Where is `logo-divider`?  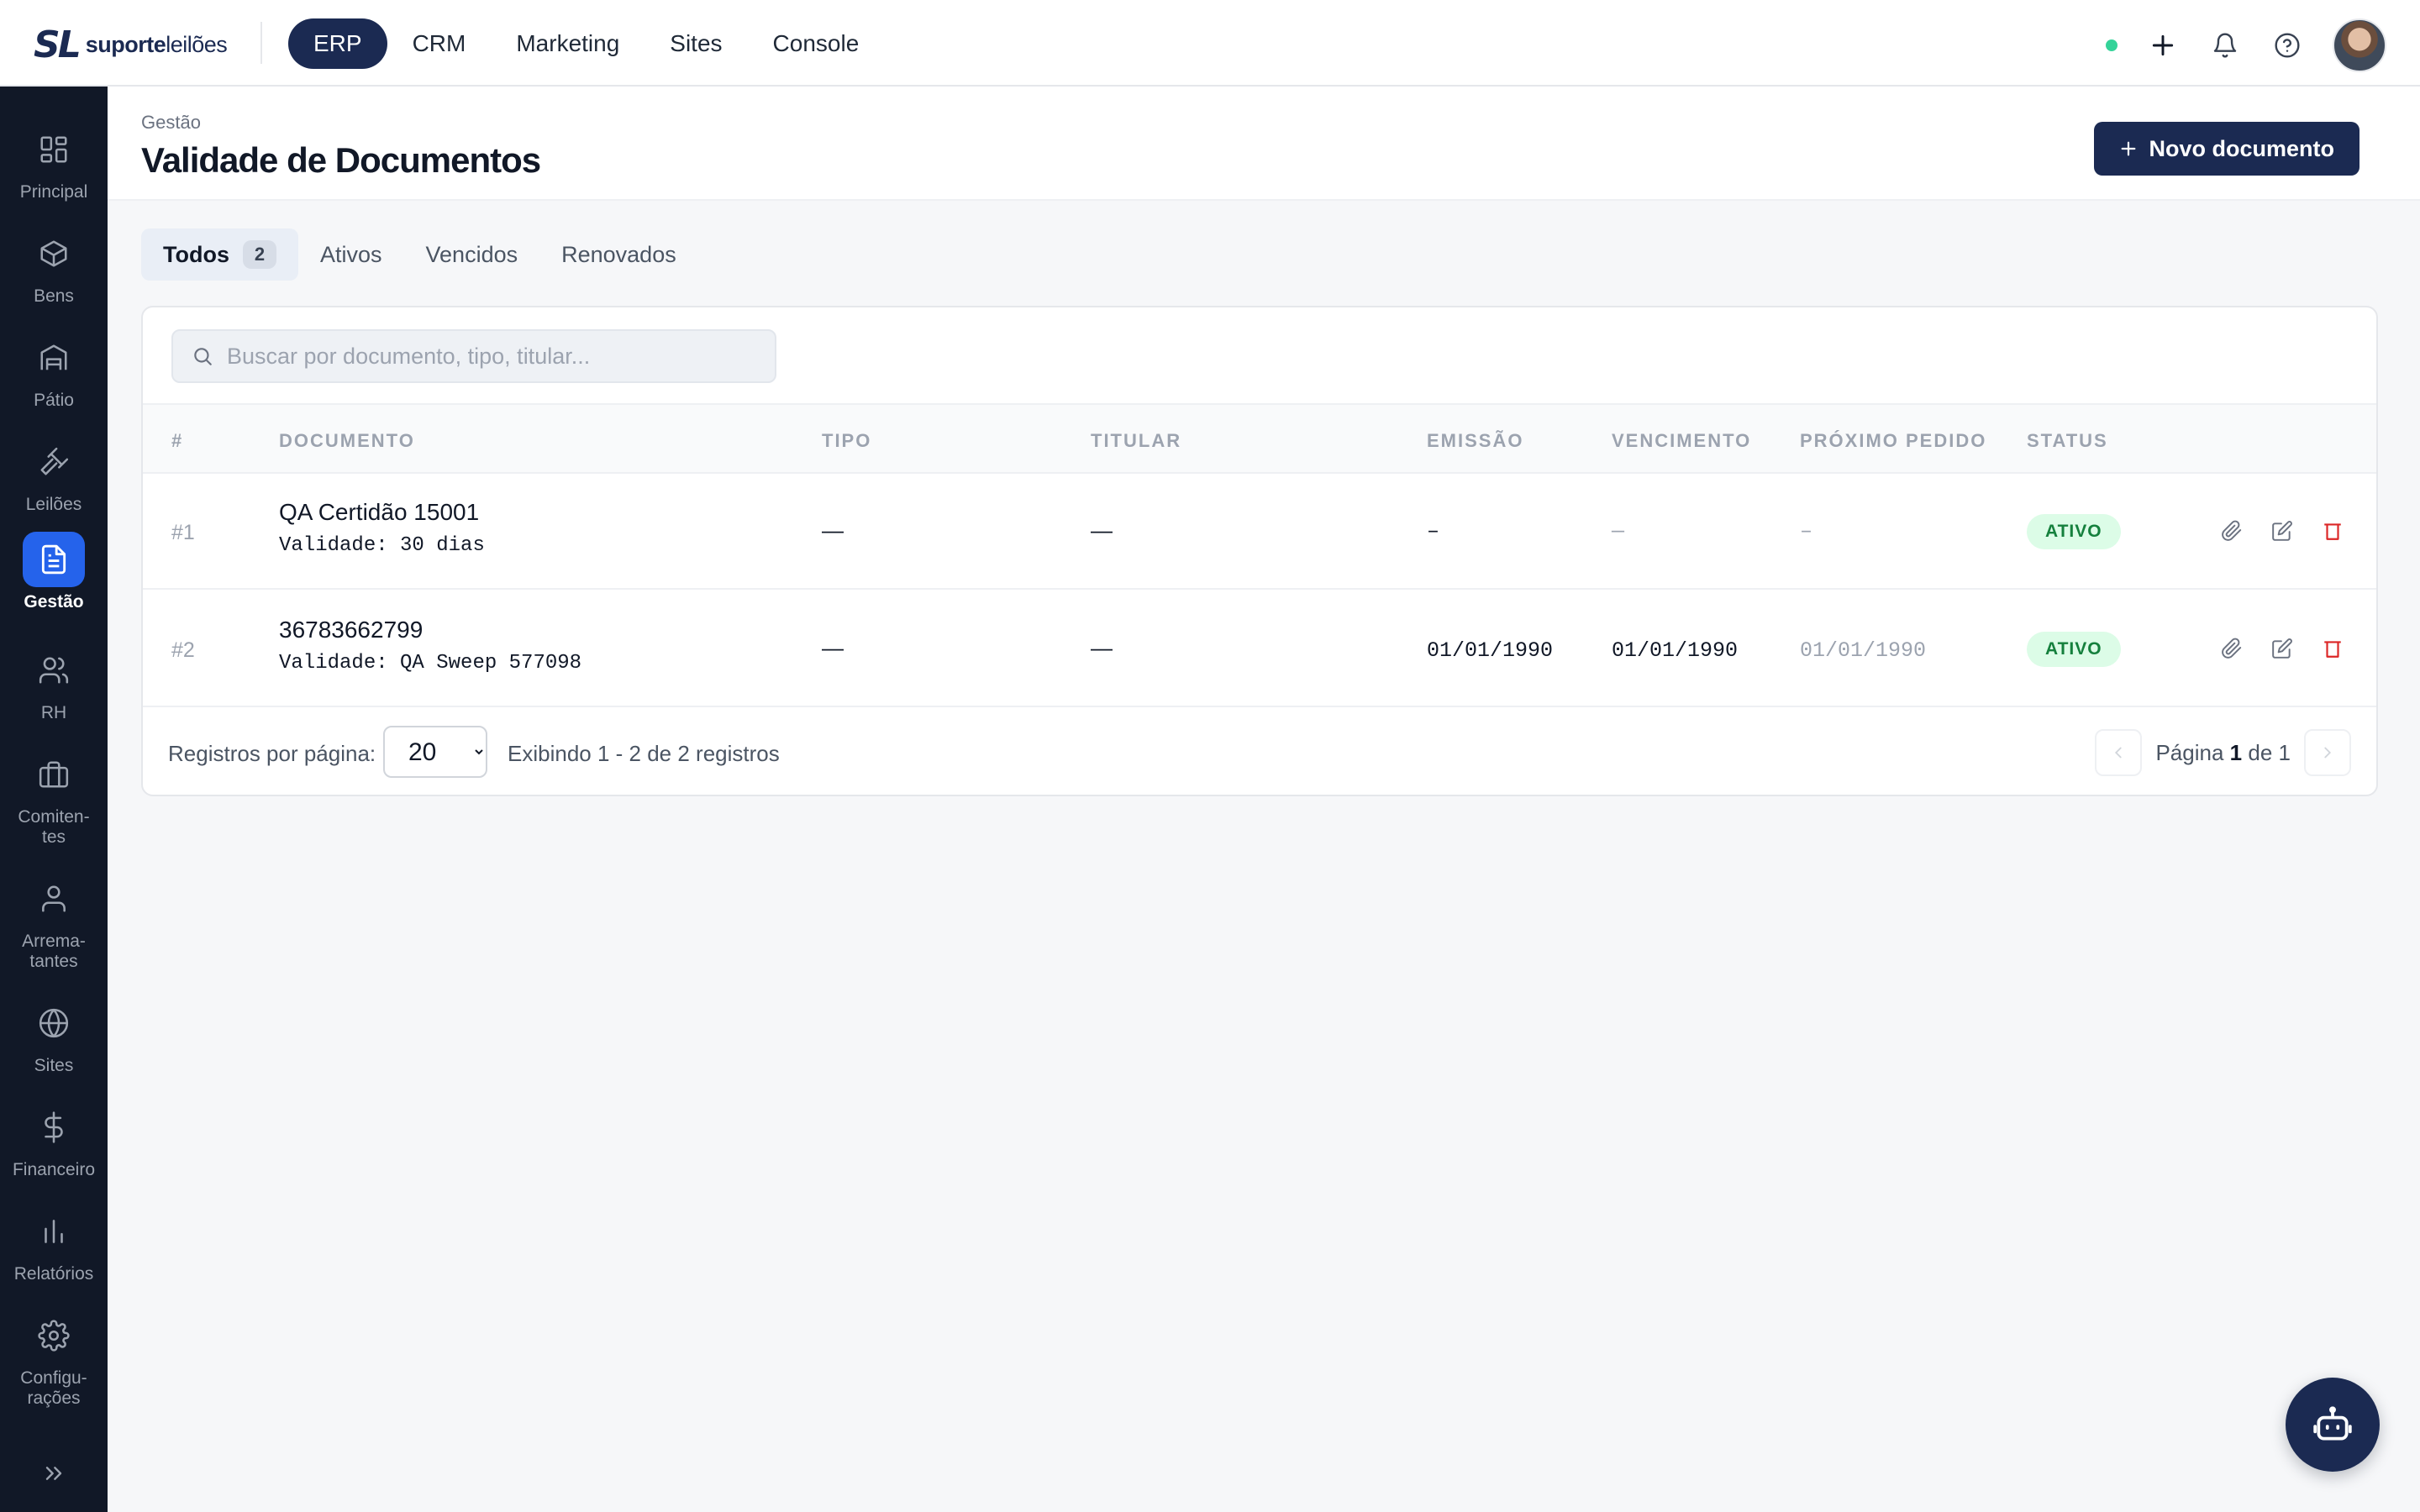 logo-divider is located at coordinates (261, 43).